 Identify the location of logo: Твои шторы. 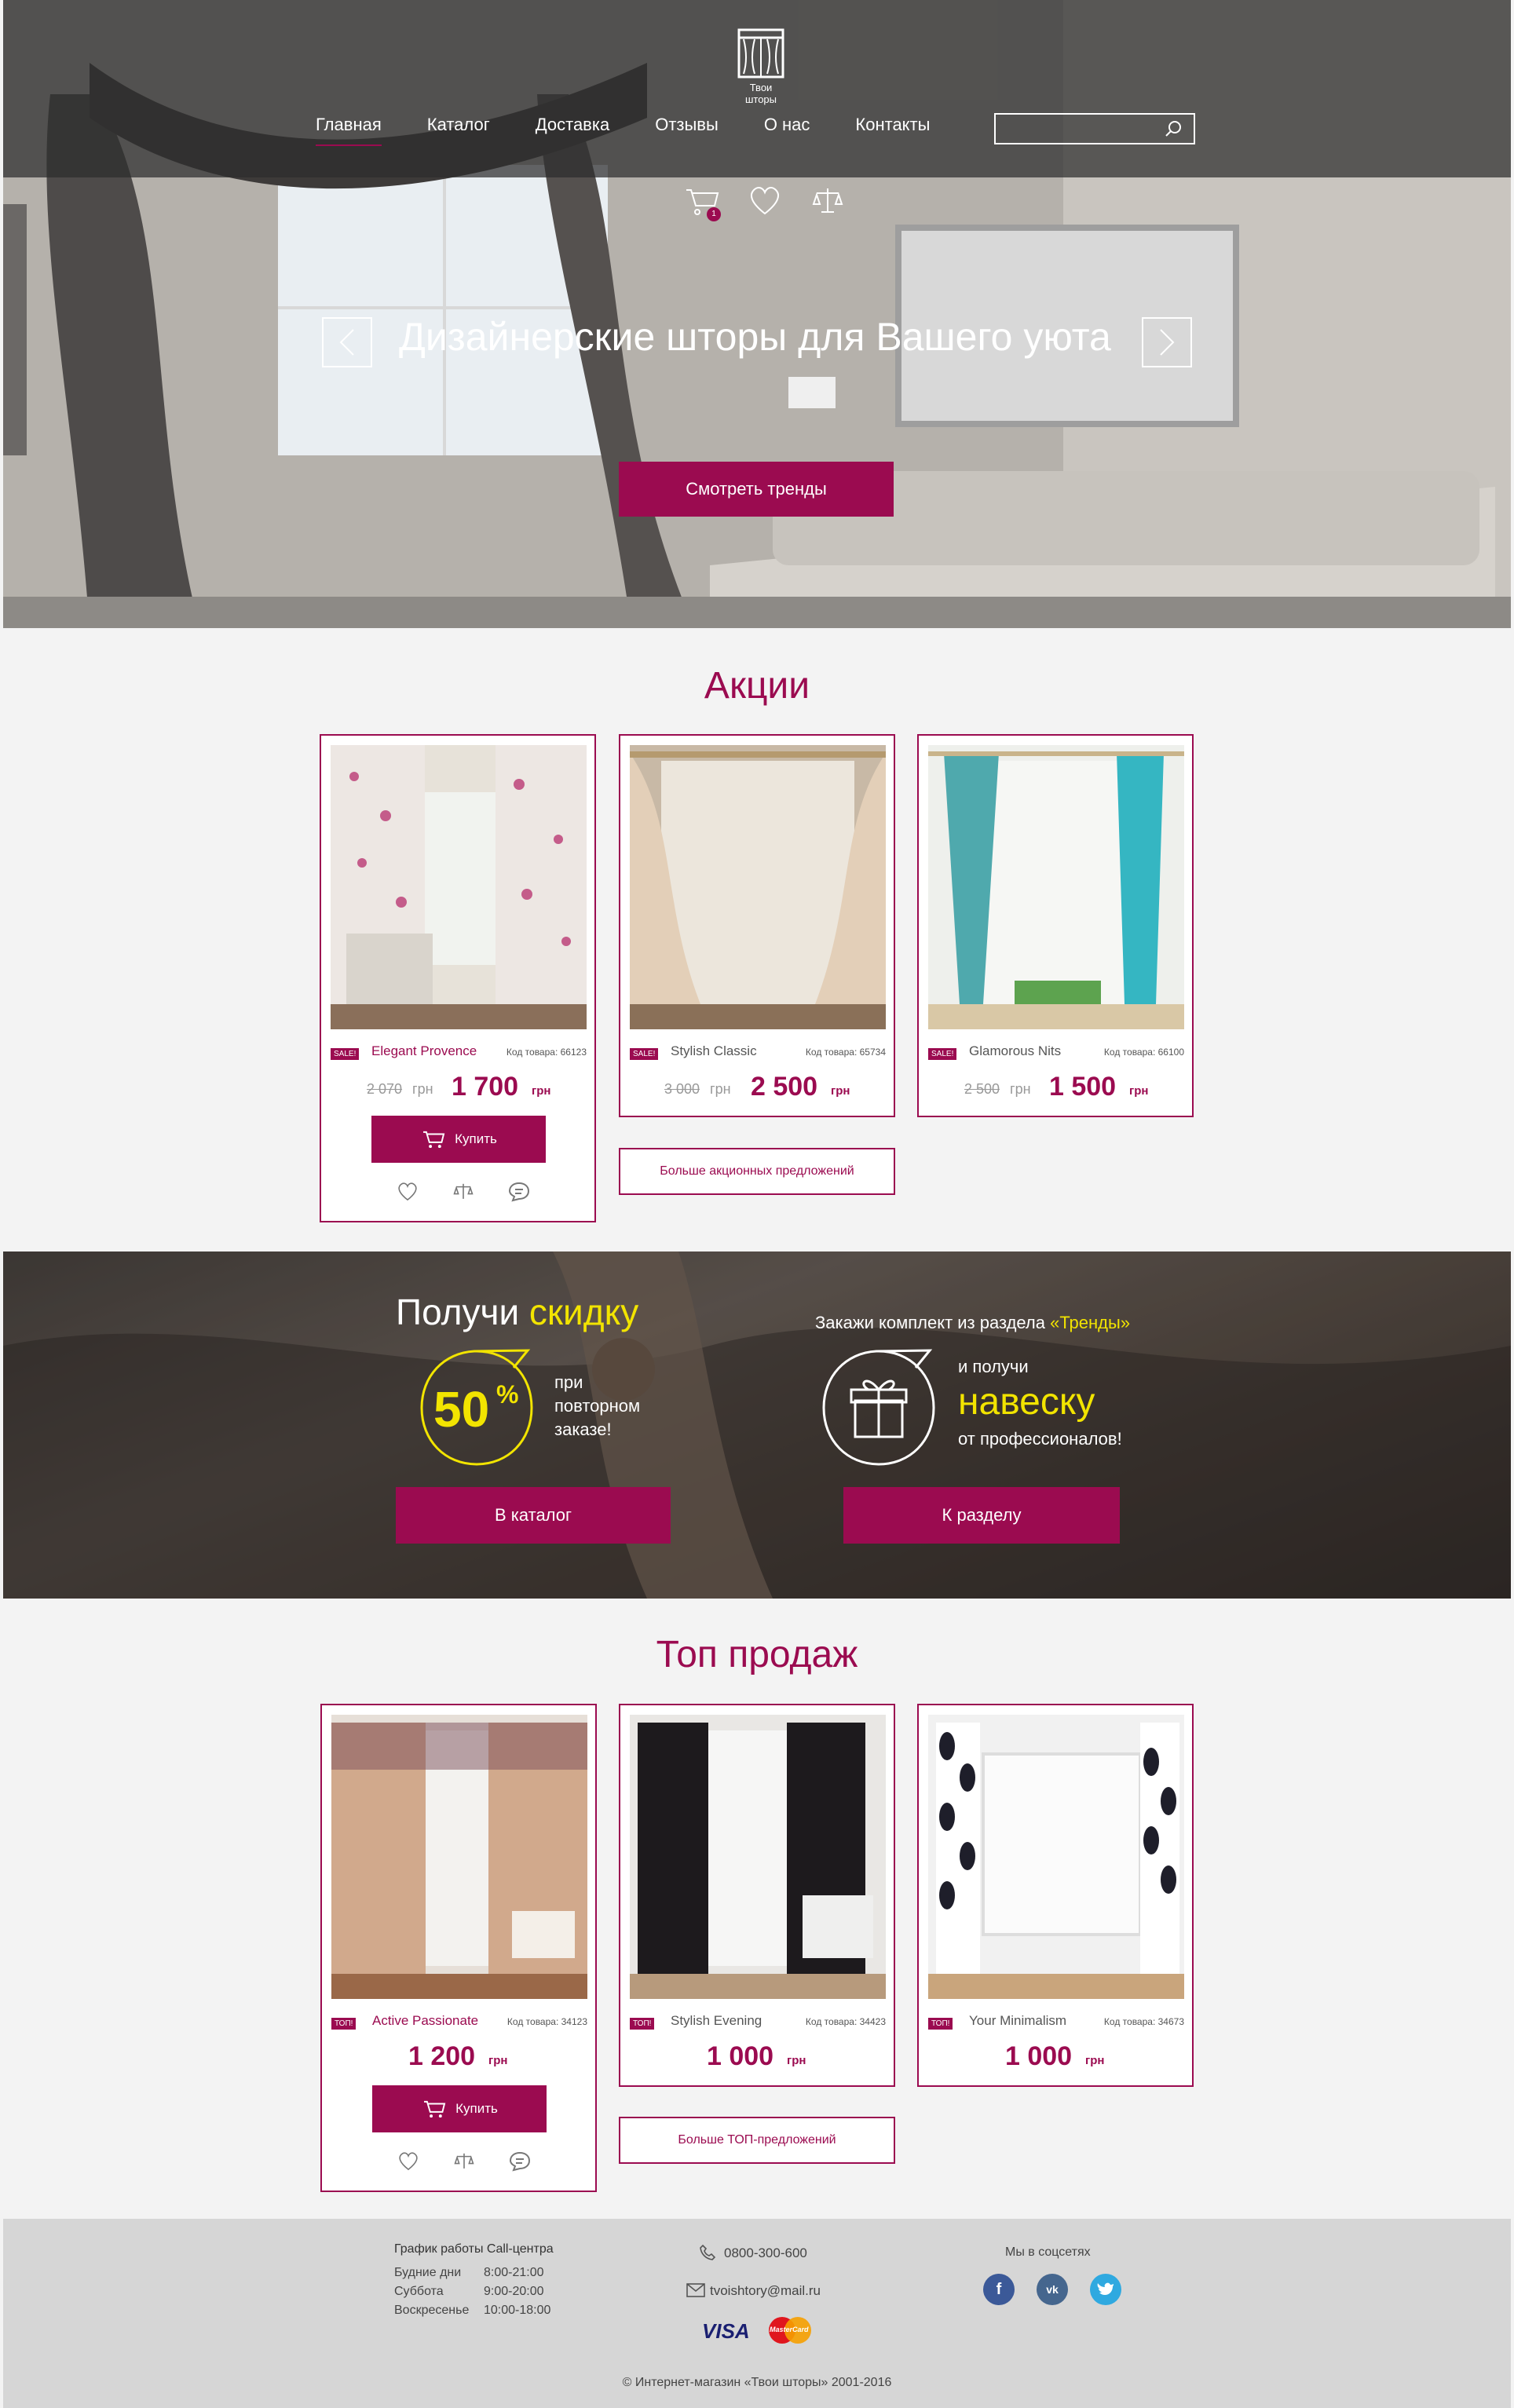
(760, 66).